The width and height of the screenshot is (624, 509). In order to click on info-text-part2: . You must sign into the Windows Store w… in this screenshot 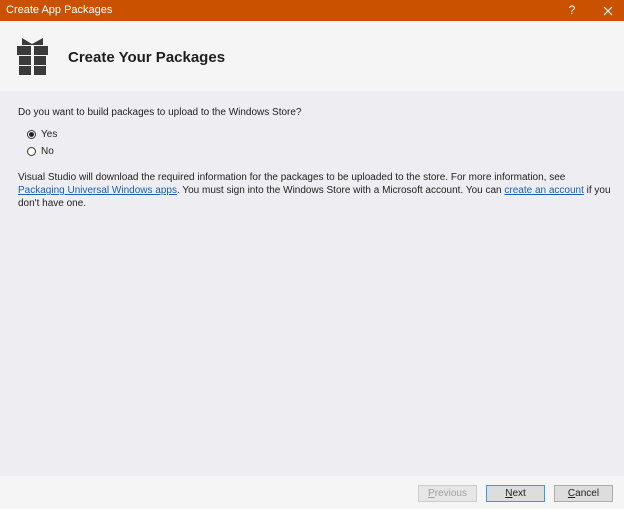, I will do `click(340, 190)`.